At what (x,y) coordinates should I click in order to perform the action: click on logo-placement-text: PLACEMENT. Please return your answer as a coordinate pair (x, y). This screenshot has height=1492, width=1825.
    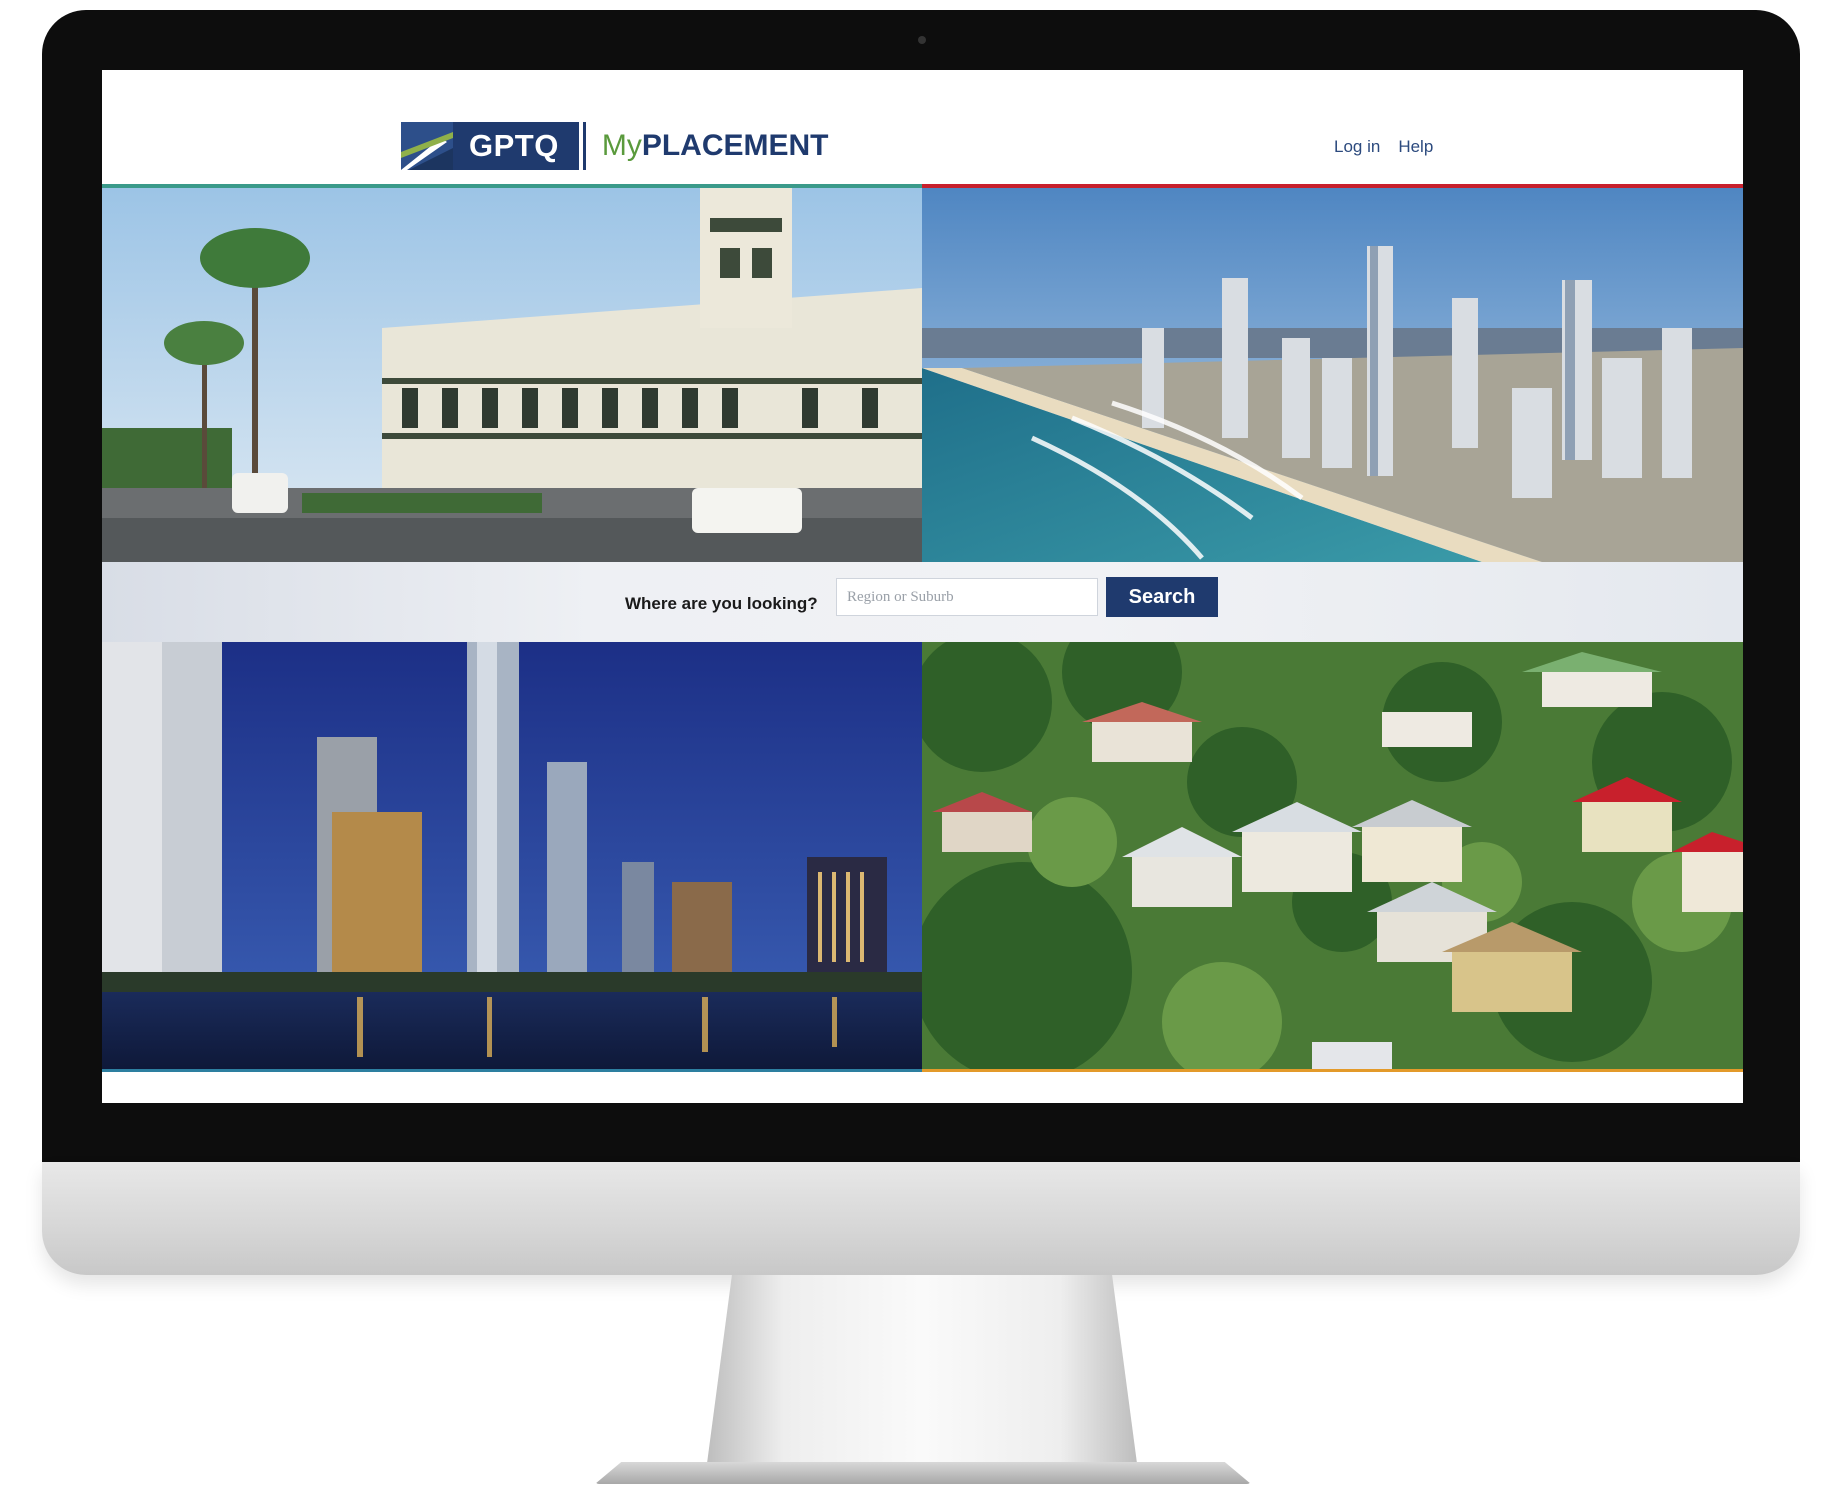
    Looking at the image, I should click on (735, 145).